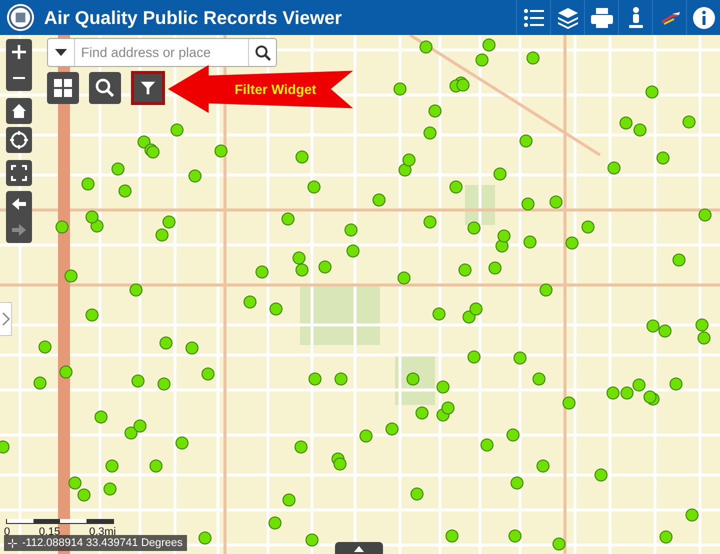 This screenshot has height=554, width=720. I want to click on home-button, so click(19, 111).